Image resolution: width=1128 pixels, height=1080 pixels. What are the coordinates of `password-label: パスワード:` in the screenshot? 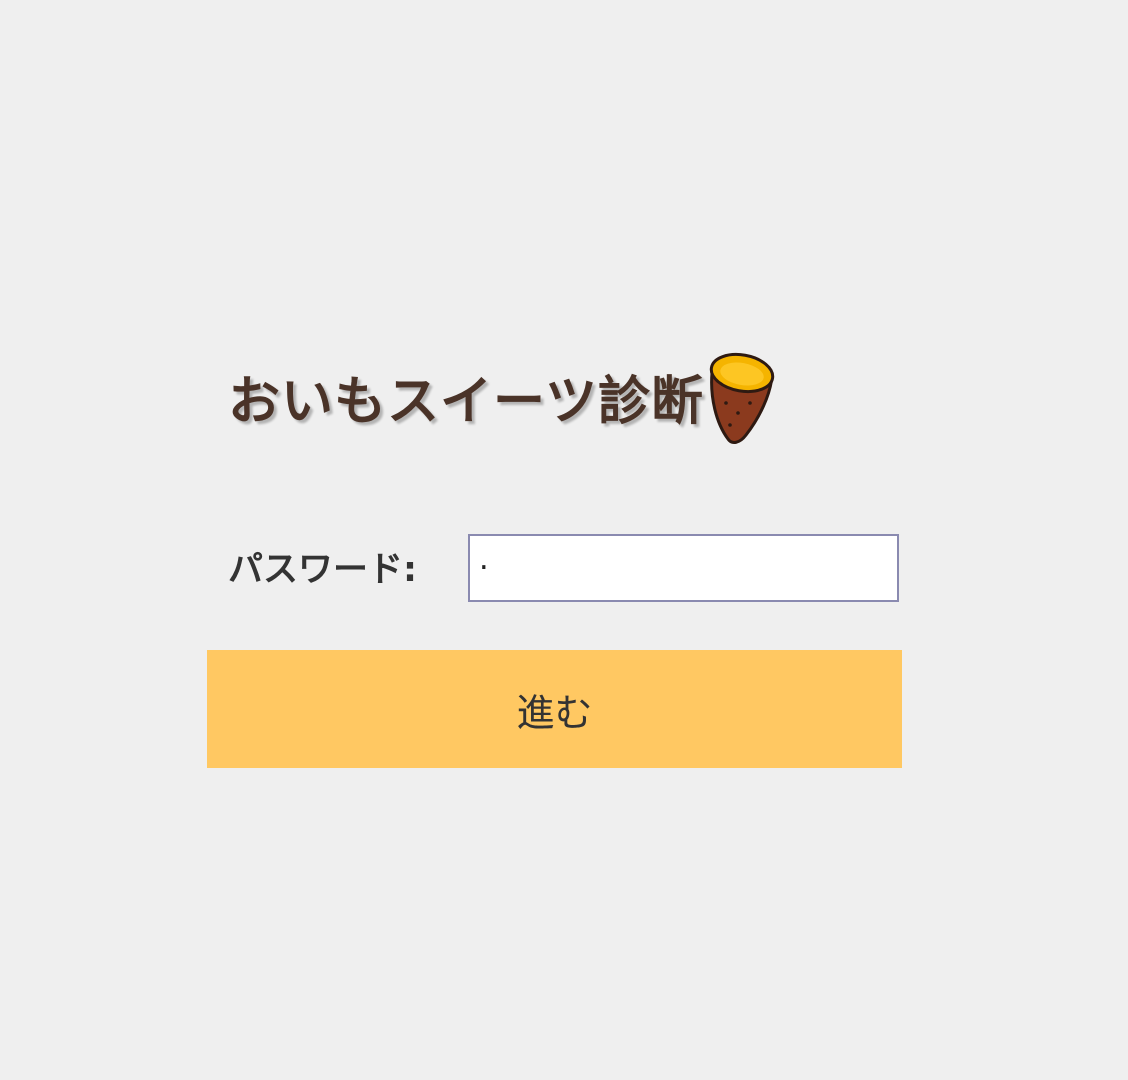 It's located at (322, 570).